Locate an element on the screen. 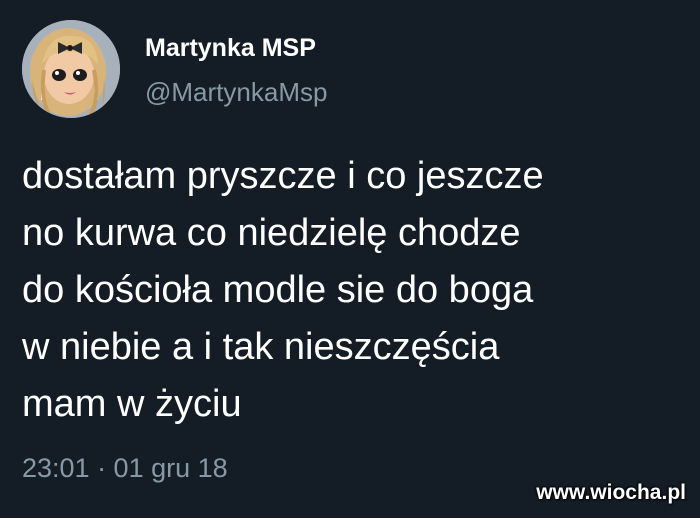  display-name: Martynka MSP is located at coordinates (230, 48).